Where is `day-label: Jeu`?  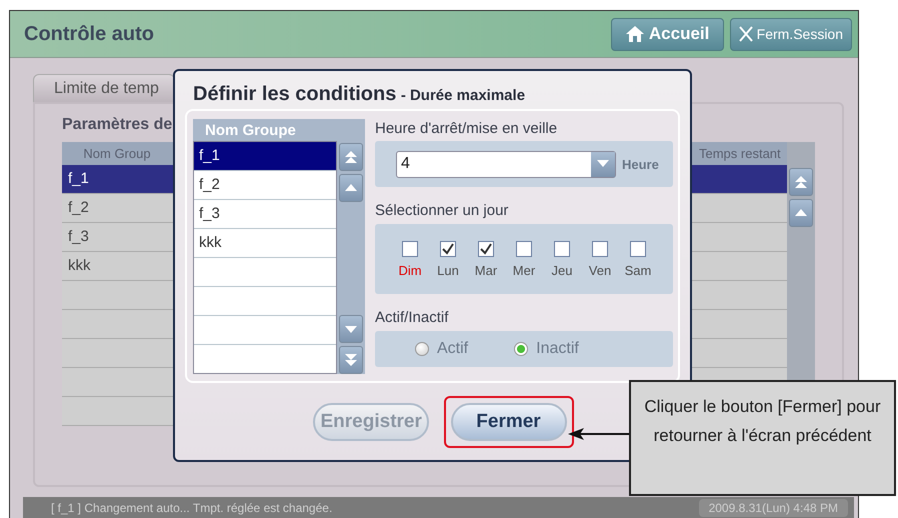 day-label: Jeu is located at coordinates (562, 270).